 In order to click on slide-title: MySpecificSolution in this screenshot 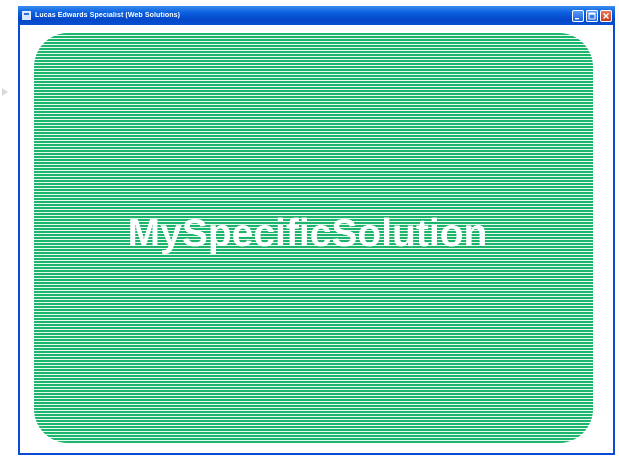, I will do `click(307, 233)`.